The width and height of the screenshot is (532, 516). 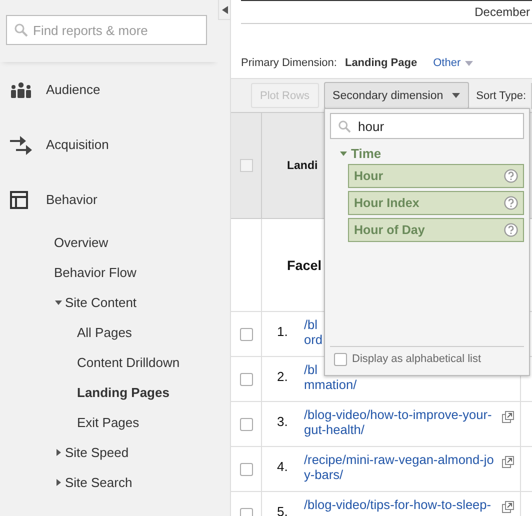 What do you see at coordinates (81, 242) in the screenshot?
I see `nav-item: Overview` at bounding box center [81, 242].